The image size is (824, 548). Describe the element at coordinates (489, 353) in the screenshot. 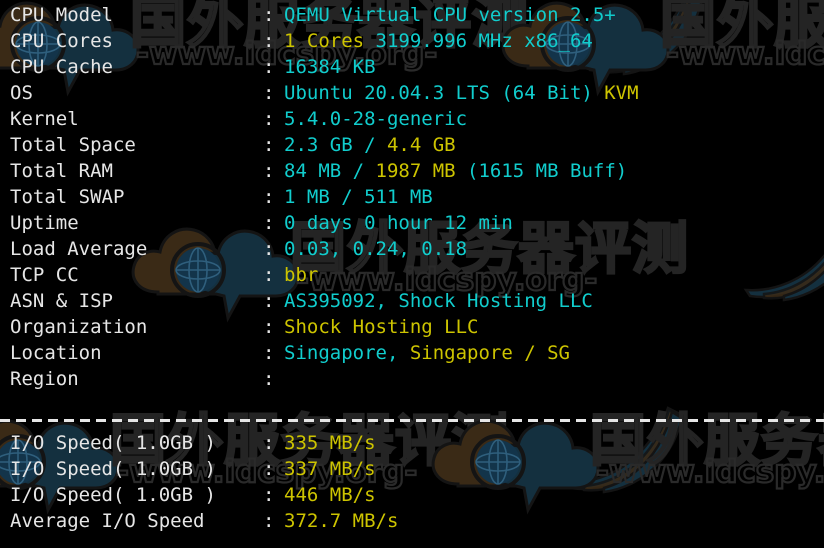

I see `info-value-segment: Singapore / SG` at that location.